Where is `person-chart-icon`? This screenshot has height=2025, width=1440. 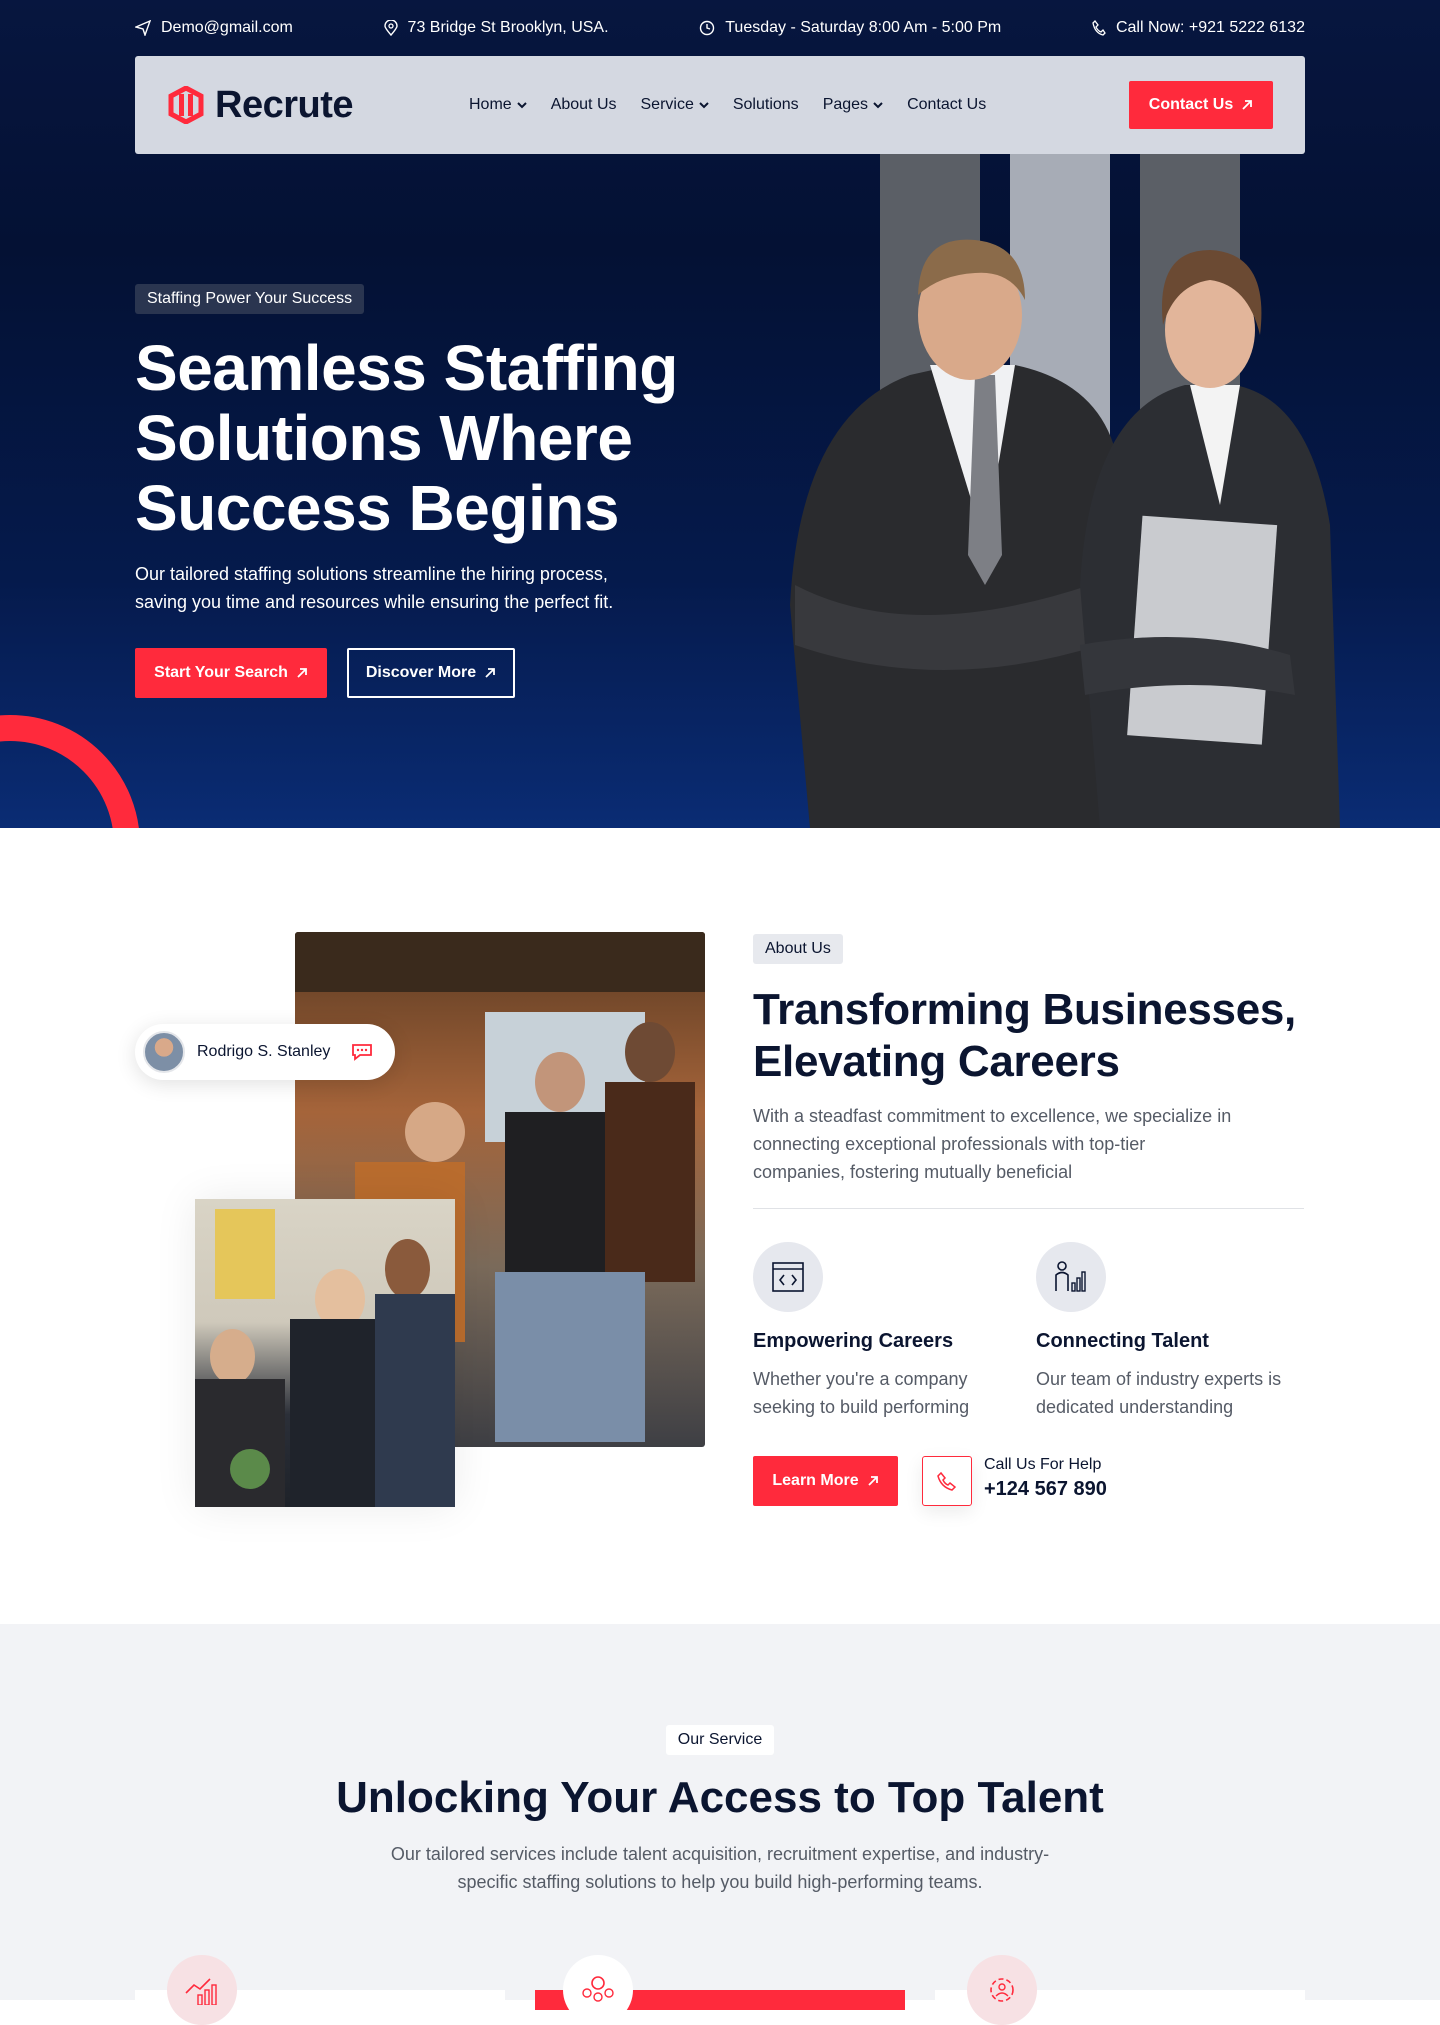 person-chart-icon is located at coordinates (1070, 1276).